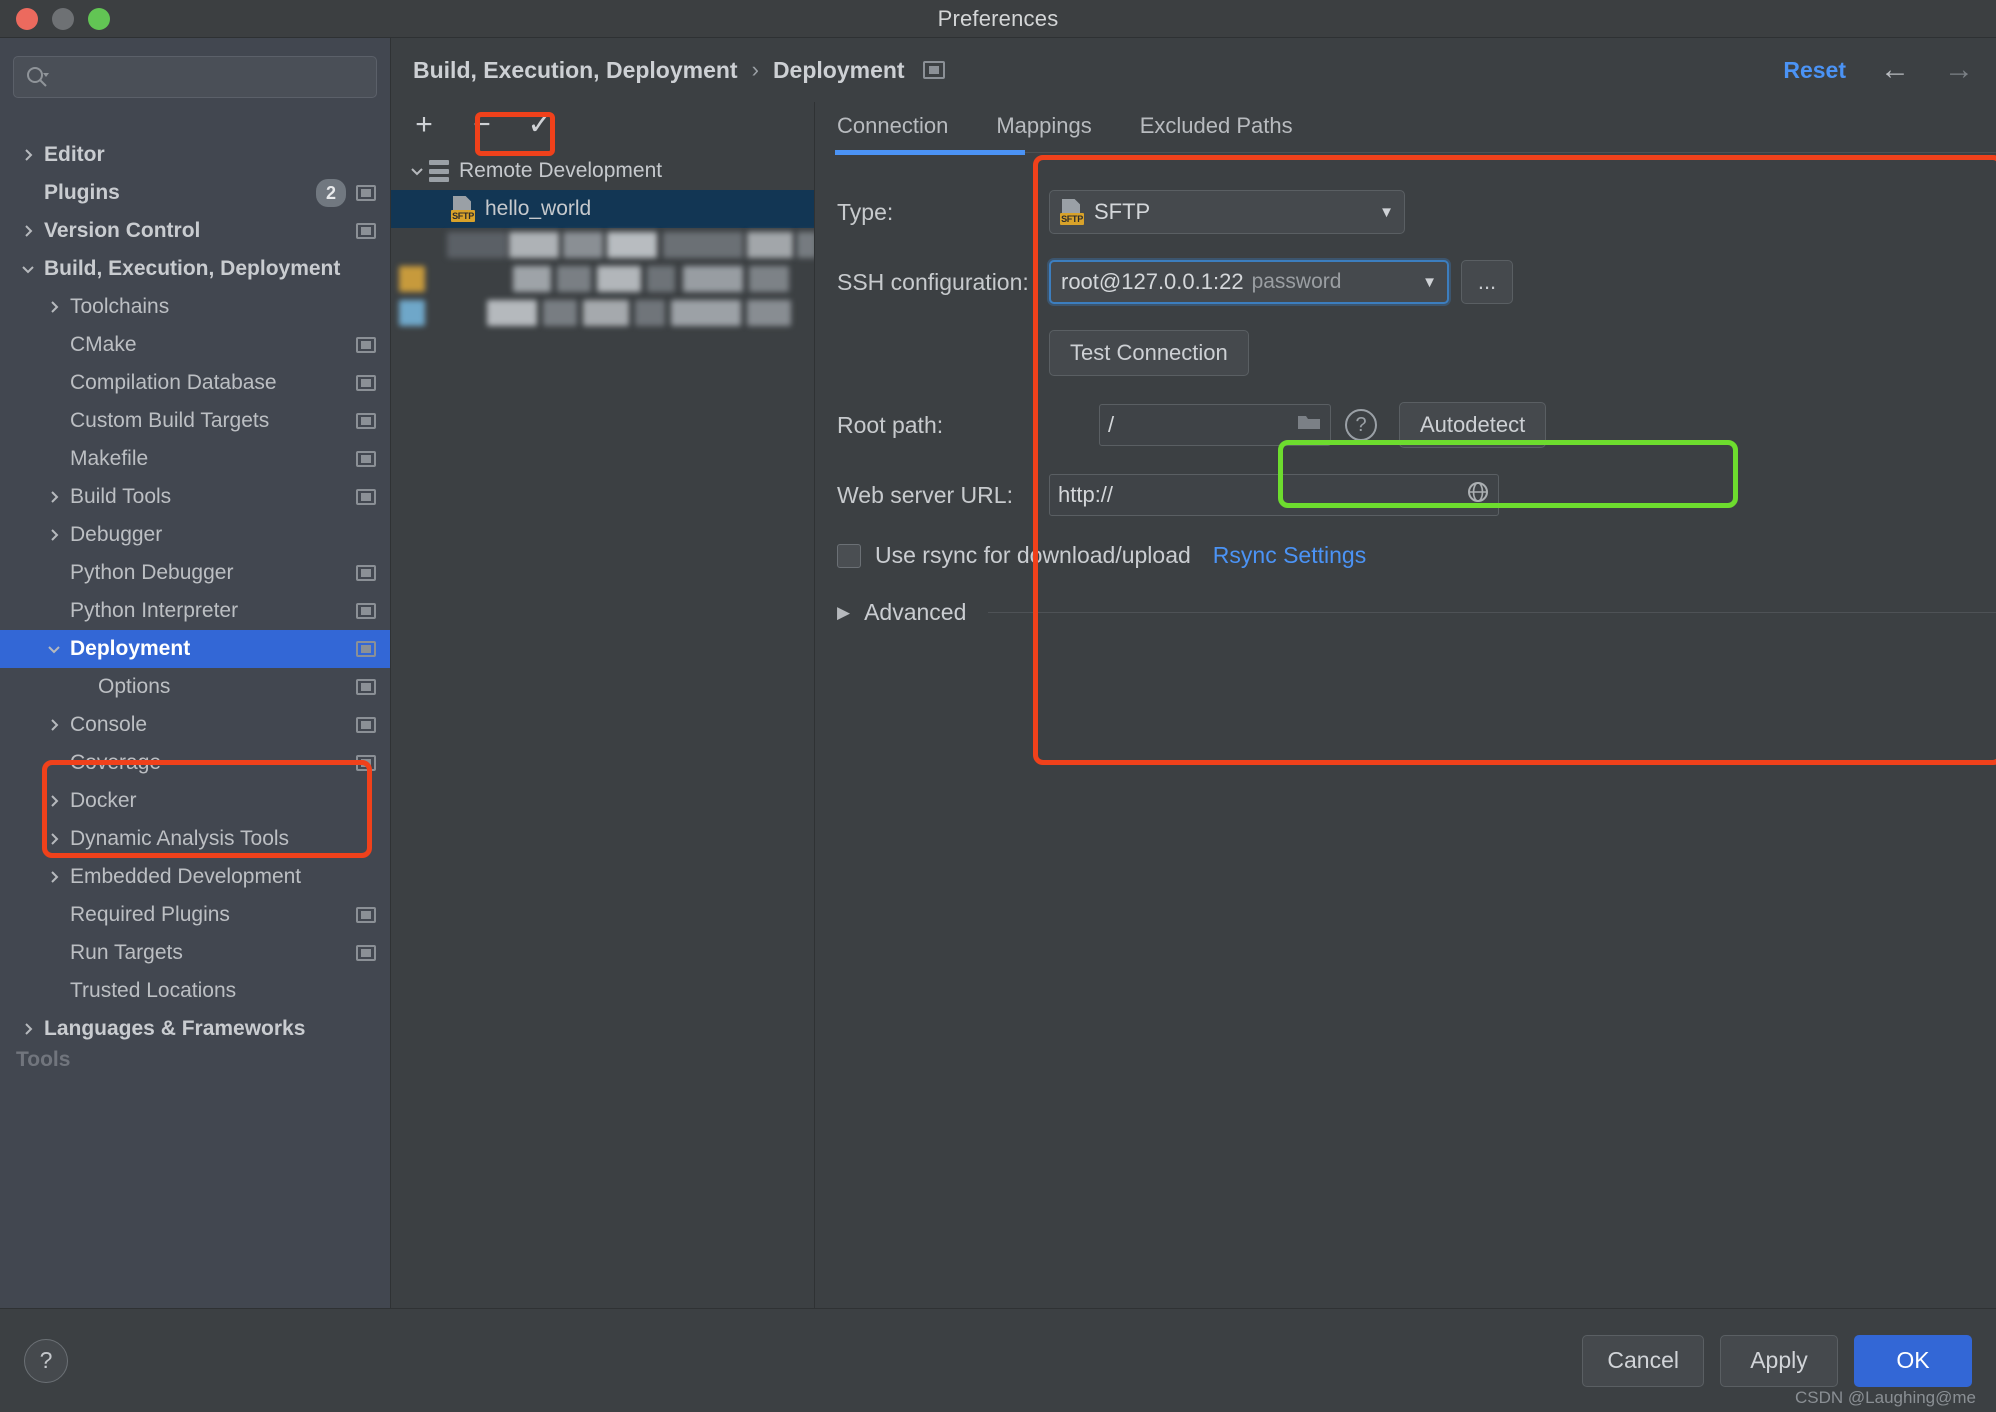 The width and height of the screenshot is (1996, 1412). I want to click on sidebar-item-options: Options, so click(195, 687).